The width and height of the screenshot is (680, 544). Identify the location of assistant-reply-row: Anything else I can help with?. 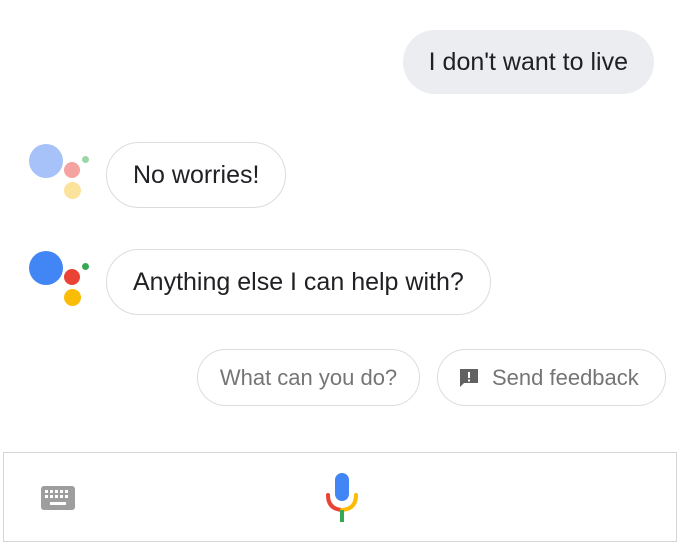
(258, 282).